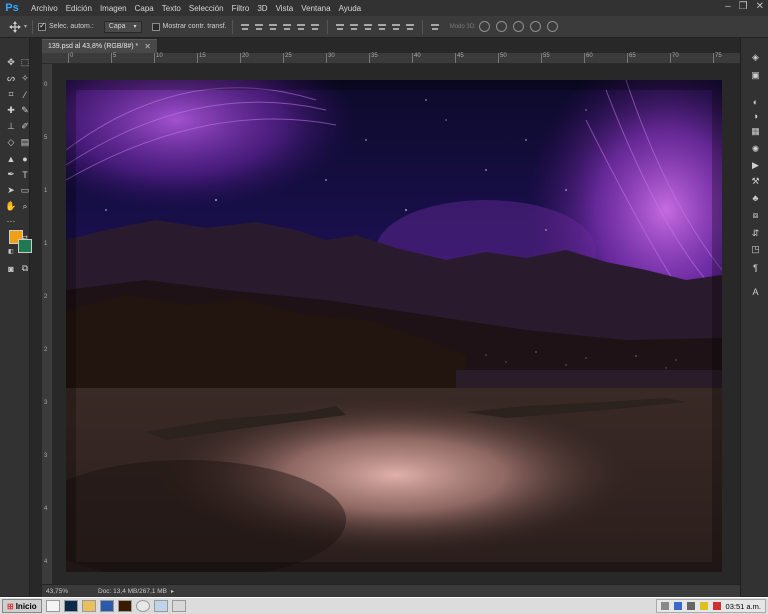 The image size is (768, 614). I want to click on folder-icon, so click(88, 606).